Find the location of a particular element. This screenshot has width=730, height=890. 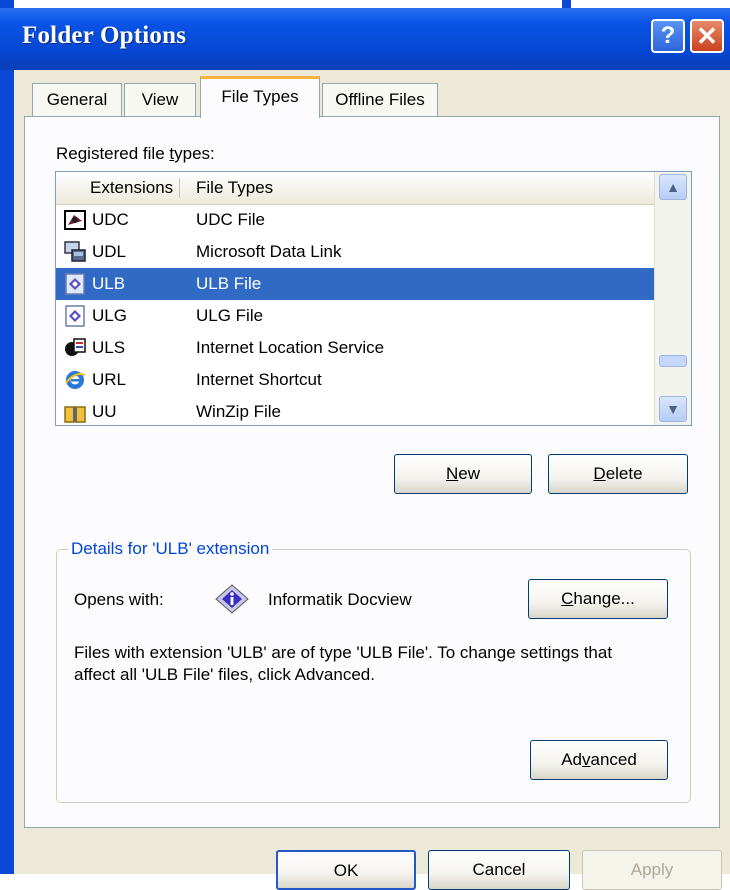

winzip-icon is located at coordinates (75, 414).